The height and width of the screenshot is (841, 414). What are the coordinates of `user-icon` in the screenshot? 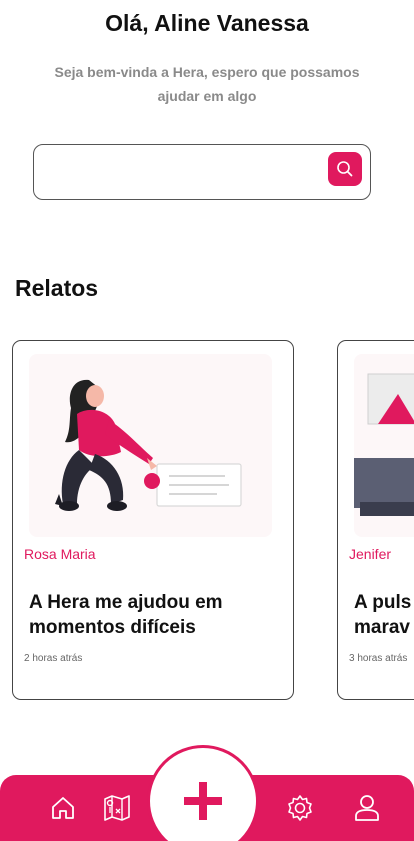 It's located at (367, 808).